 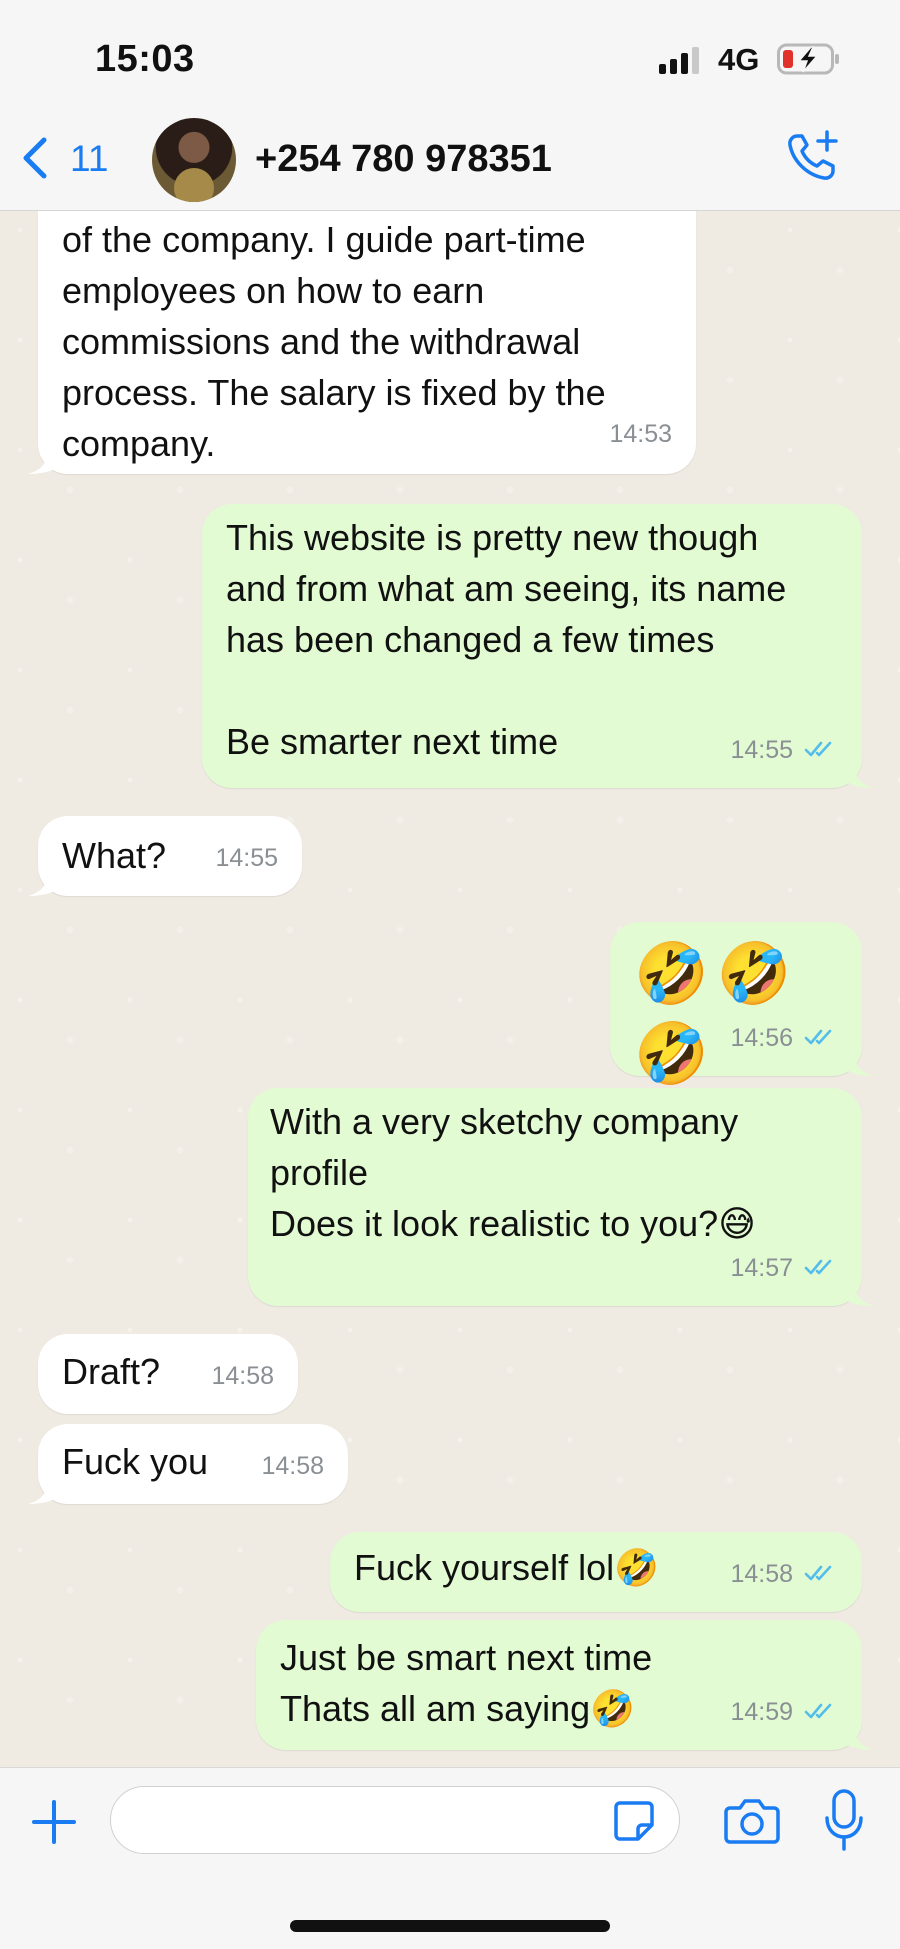 What do you see at coordinates (762, 1712) in the screenshot?
I see `message-time: 14:59` at bounding box center [762, 1712].